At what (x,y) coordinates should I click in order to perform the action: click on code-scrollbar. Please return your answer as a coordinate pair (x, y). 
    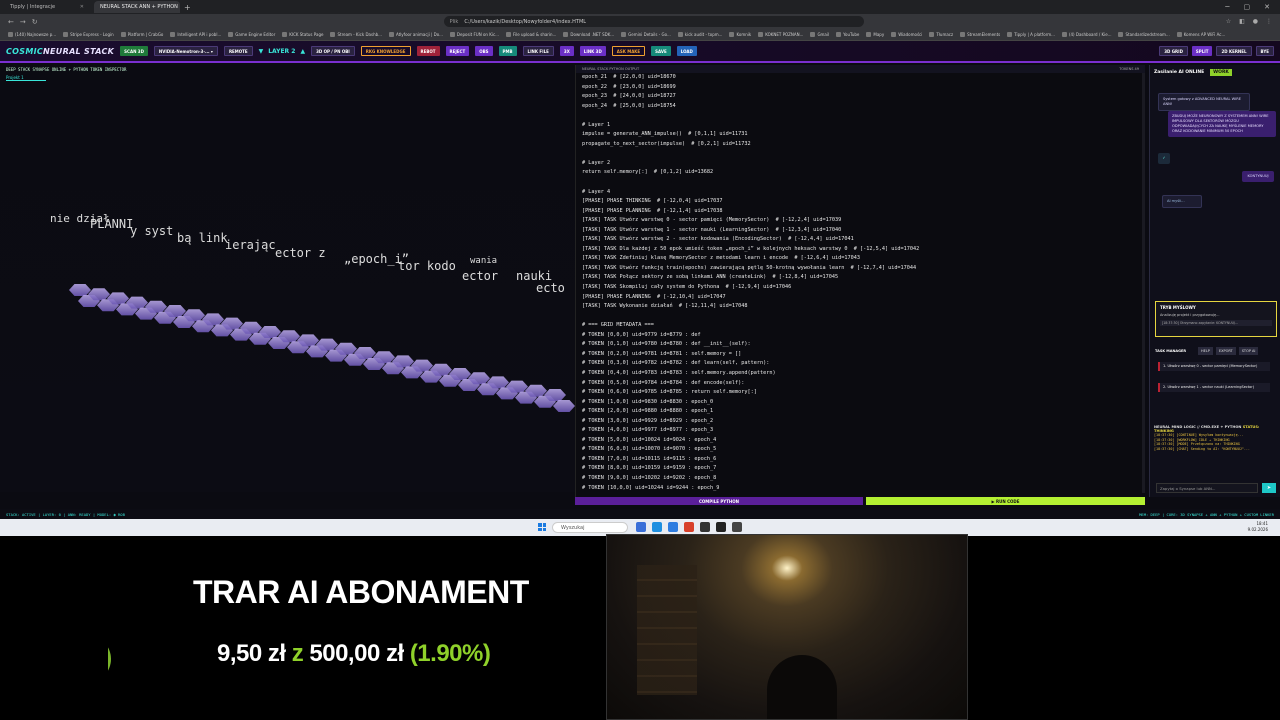
    Looking at the image, I should click on (1143, 283).